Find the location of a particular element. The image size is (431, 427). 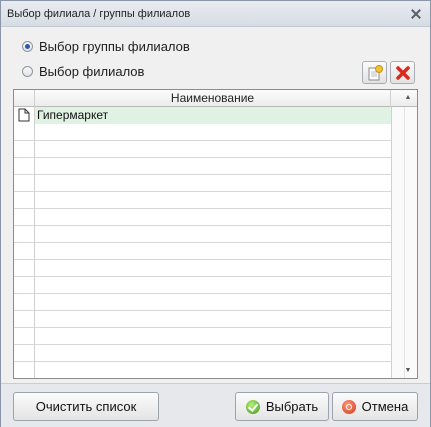

row-name: Гипермаркет is located at coordinates (213, 115).